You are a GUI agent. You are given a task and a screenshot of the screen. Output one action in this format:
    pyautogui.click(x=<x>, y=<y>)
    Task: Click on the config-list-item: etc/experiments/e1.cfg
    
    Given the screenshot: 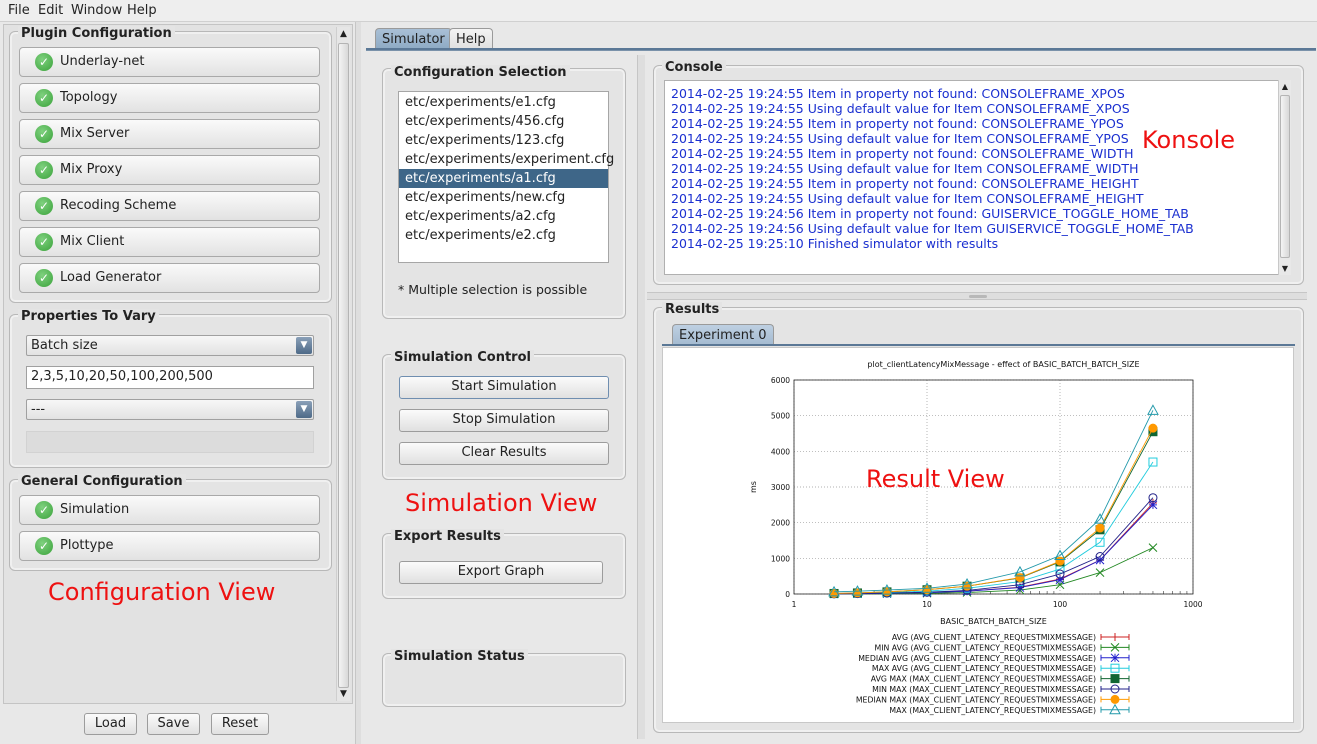 What is the action you would take?
    pyautogui.click(x=503, y=102)
    